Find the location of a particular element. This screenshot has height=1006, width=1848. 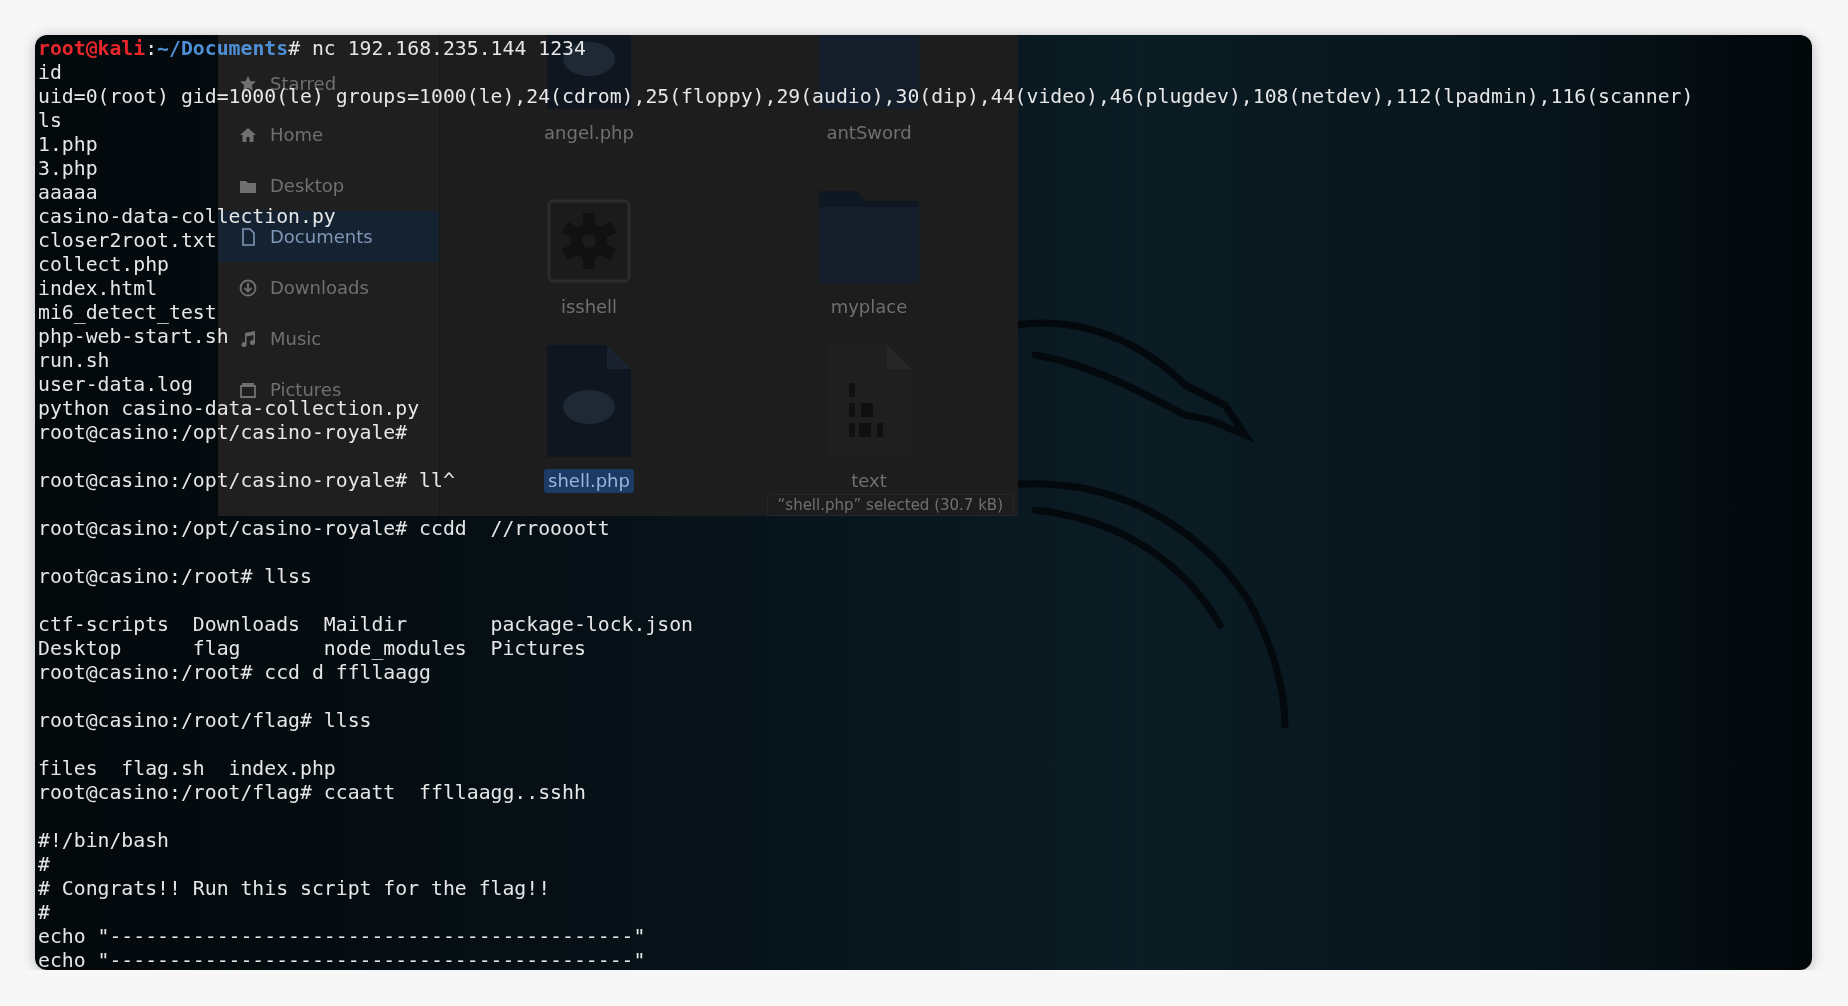

sidebar-item: Home is located at coordinates (297, 134).